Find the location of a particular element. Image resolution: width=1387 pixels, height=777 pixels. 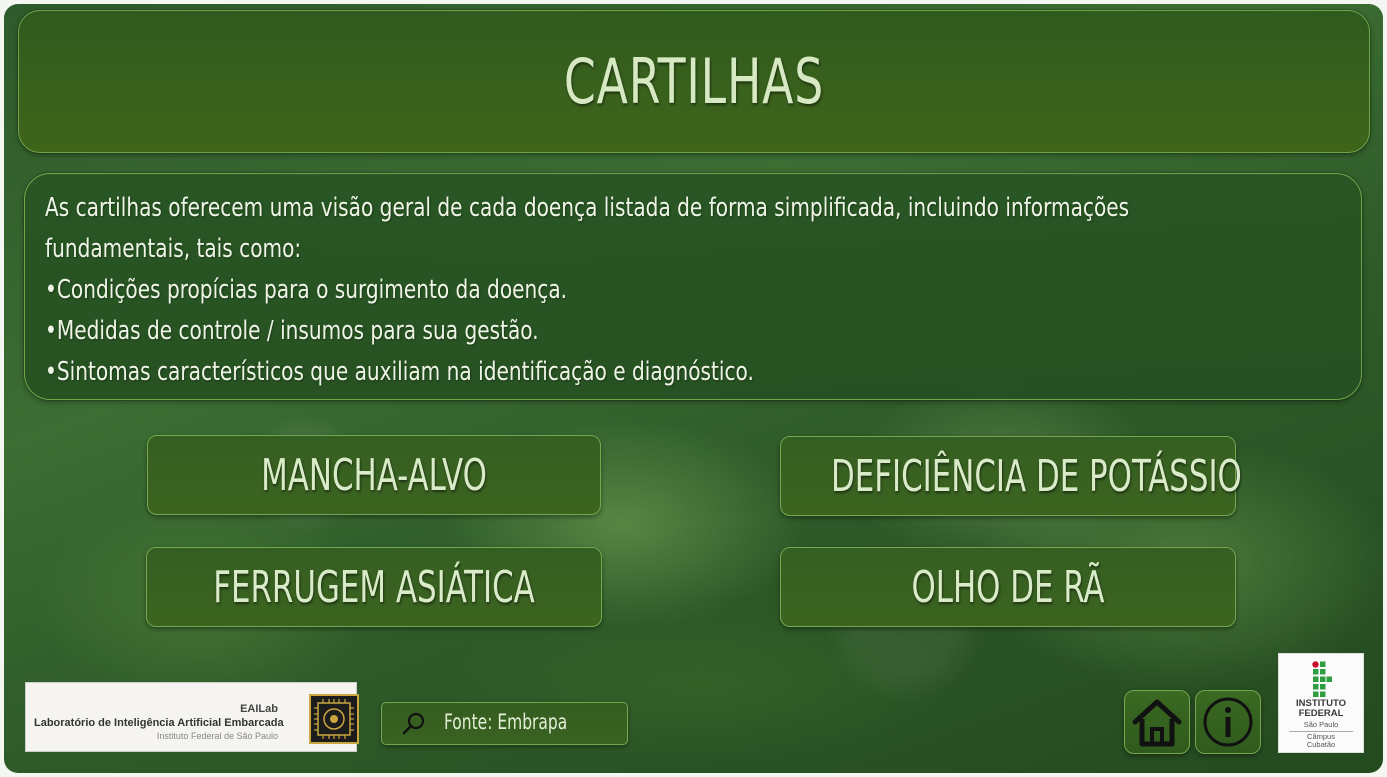

if-line-cubatao: Cubatão is located at coordinates (1321, 744).